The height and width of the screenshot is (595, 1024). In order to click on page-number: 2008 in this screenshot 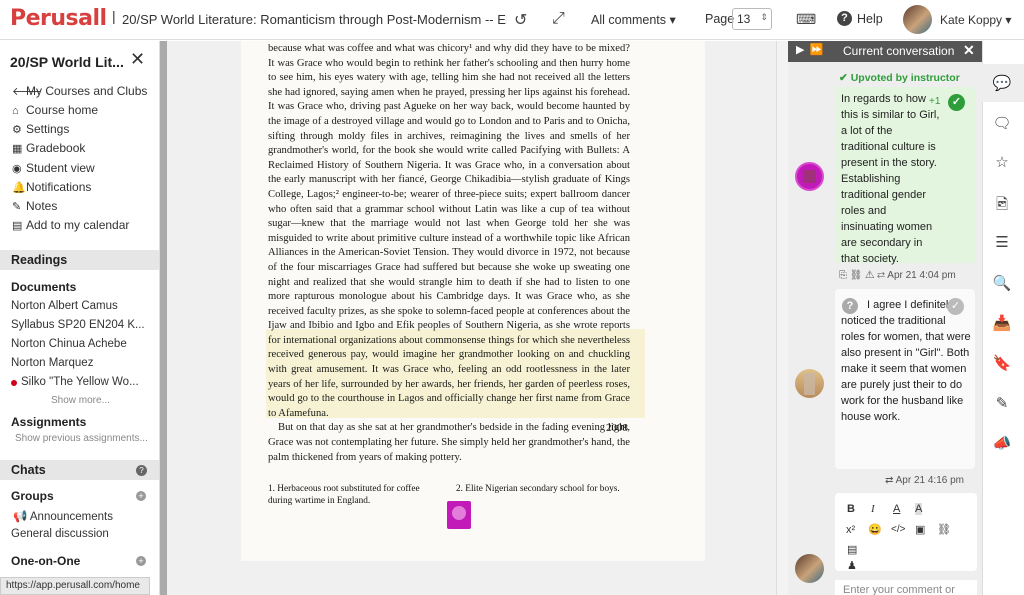, I will do `click(617, 428)`.